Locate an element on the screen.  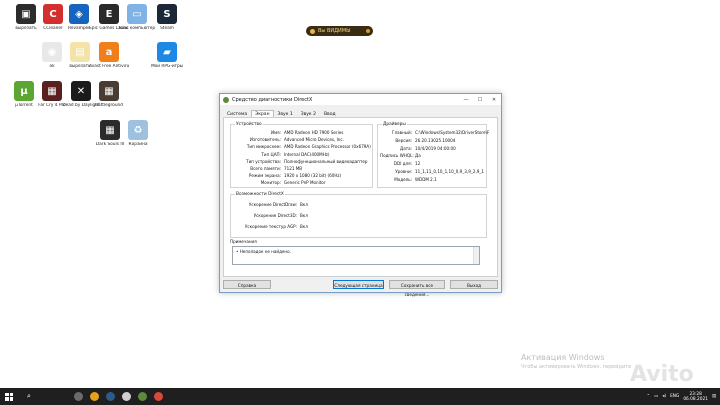
info-value: 26.20.13025.10004 is located at coordinates (435, 140).